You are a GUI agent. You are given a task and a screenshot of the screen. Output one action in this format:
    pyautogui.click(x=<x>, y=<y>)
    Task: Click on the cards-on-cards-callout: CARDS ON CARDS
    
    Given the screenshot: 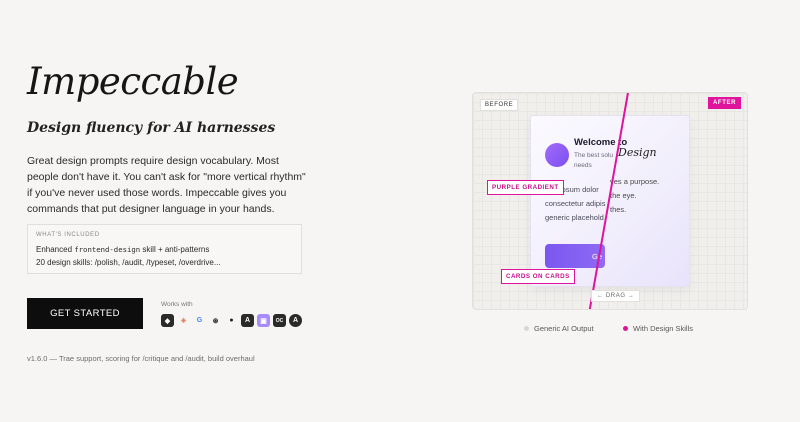 What is the action you would take?
    pyautogui.click(x=538, y=276)
    